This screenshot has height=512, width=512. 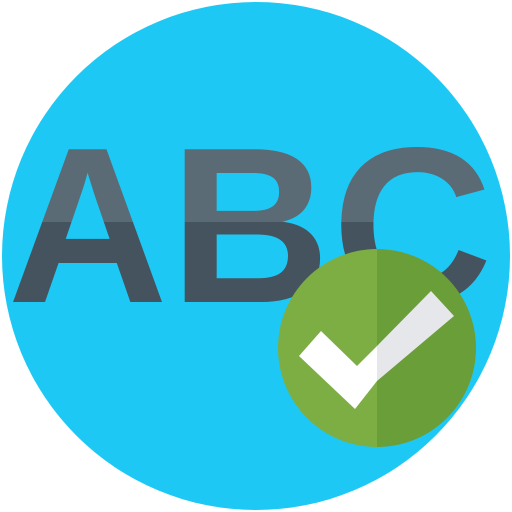 What do you see at coordinates (377, 348) in the screenshot?
I see `checkmark-badge` at bounding box center [377, 348].